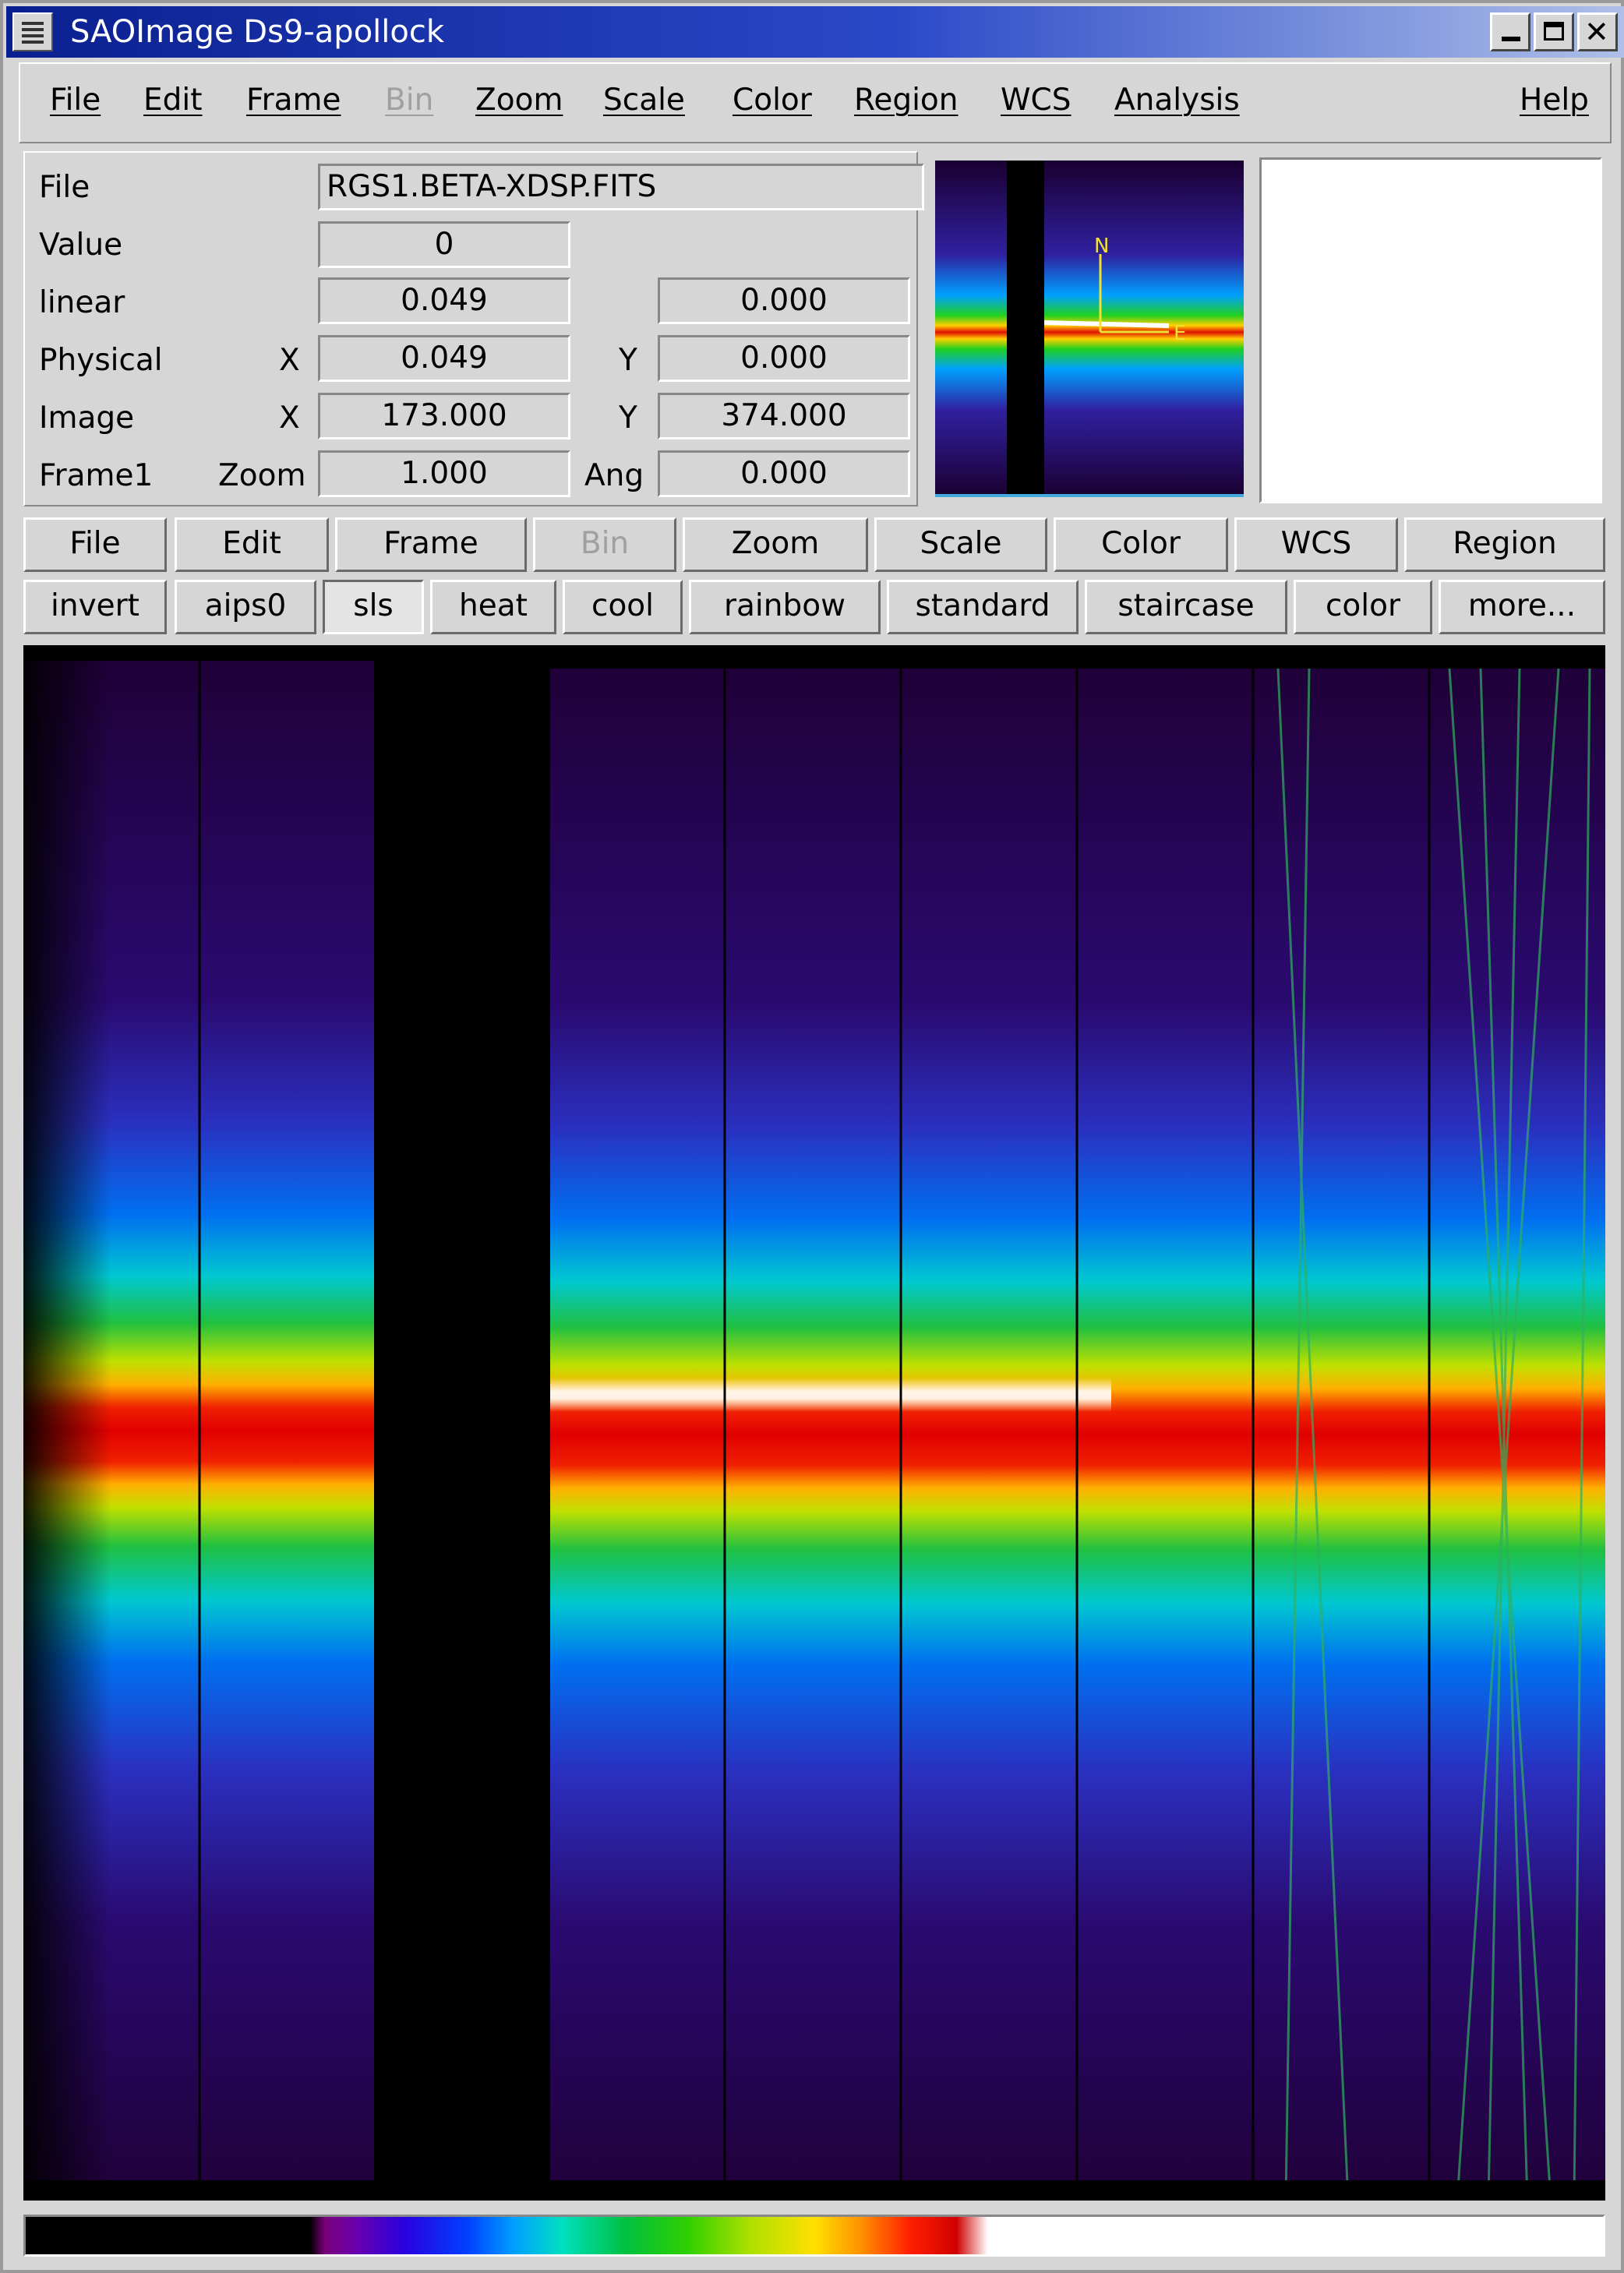  I want to click on colormap-rainbow: rainbow, so click(785, 607).